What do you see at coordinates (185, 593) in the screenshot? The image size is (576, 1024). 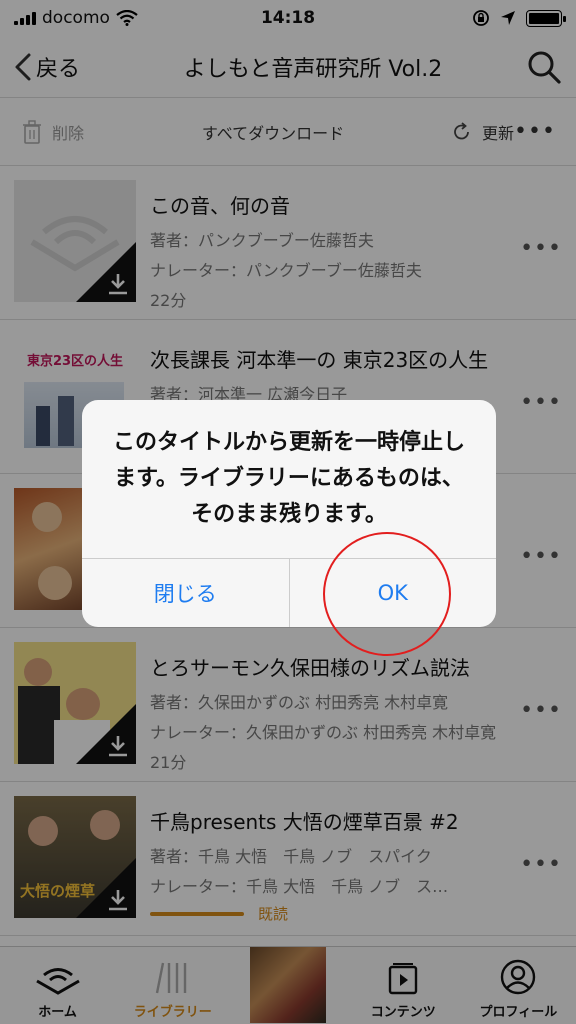 I see `close-button: 閉じる` at bounding box center [185, 593].